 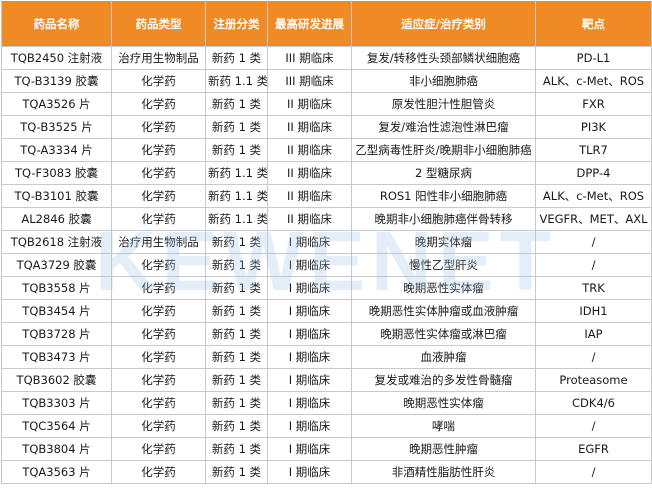 I want to click on drug-name-cell: TQB3473 片, so click(x=56, y=357).